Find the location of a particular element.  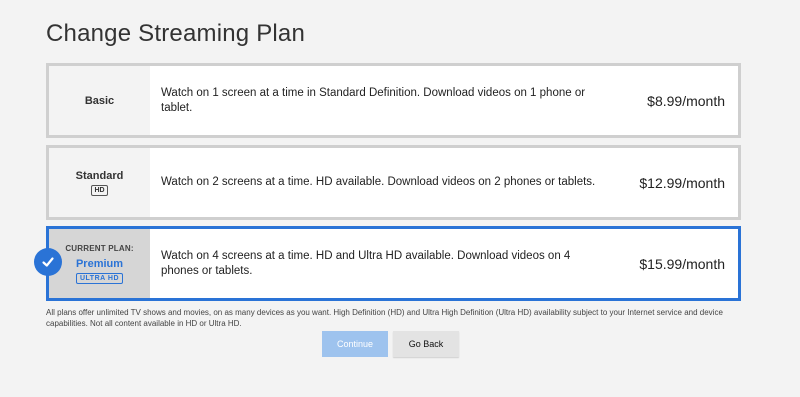

go-back-button: Go Back is located at coordinates (426, 344).